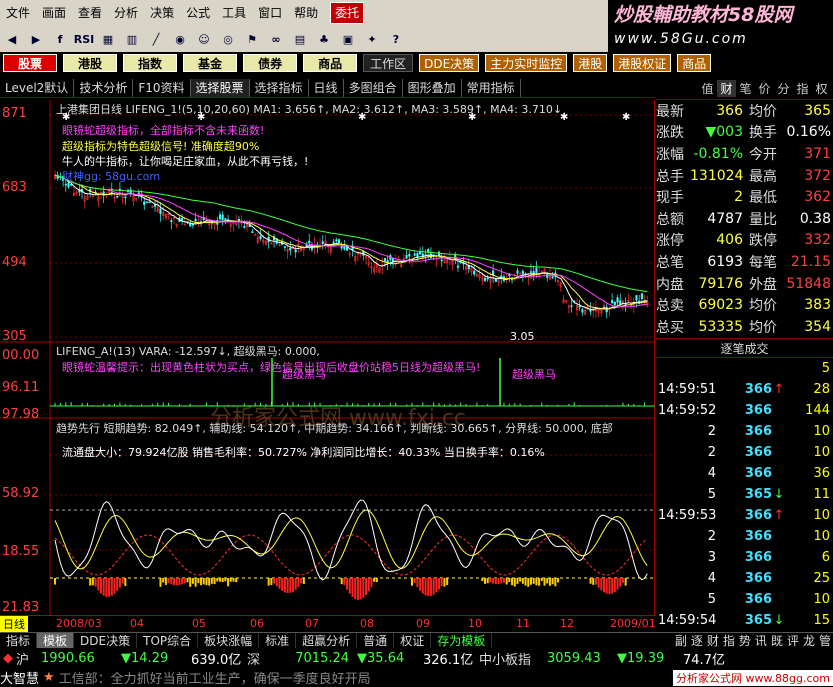  Describe the element at coordinates (388, 63) in the screenshot. I see `tab-workspace: 工作区` at that location.